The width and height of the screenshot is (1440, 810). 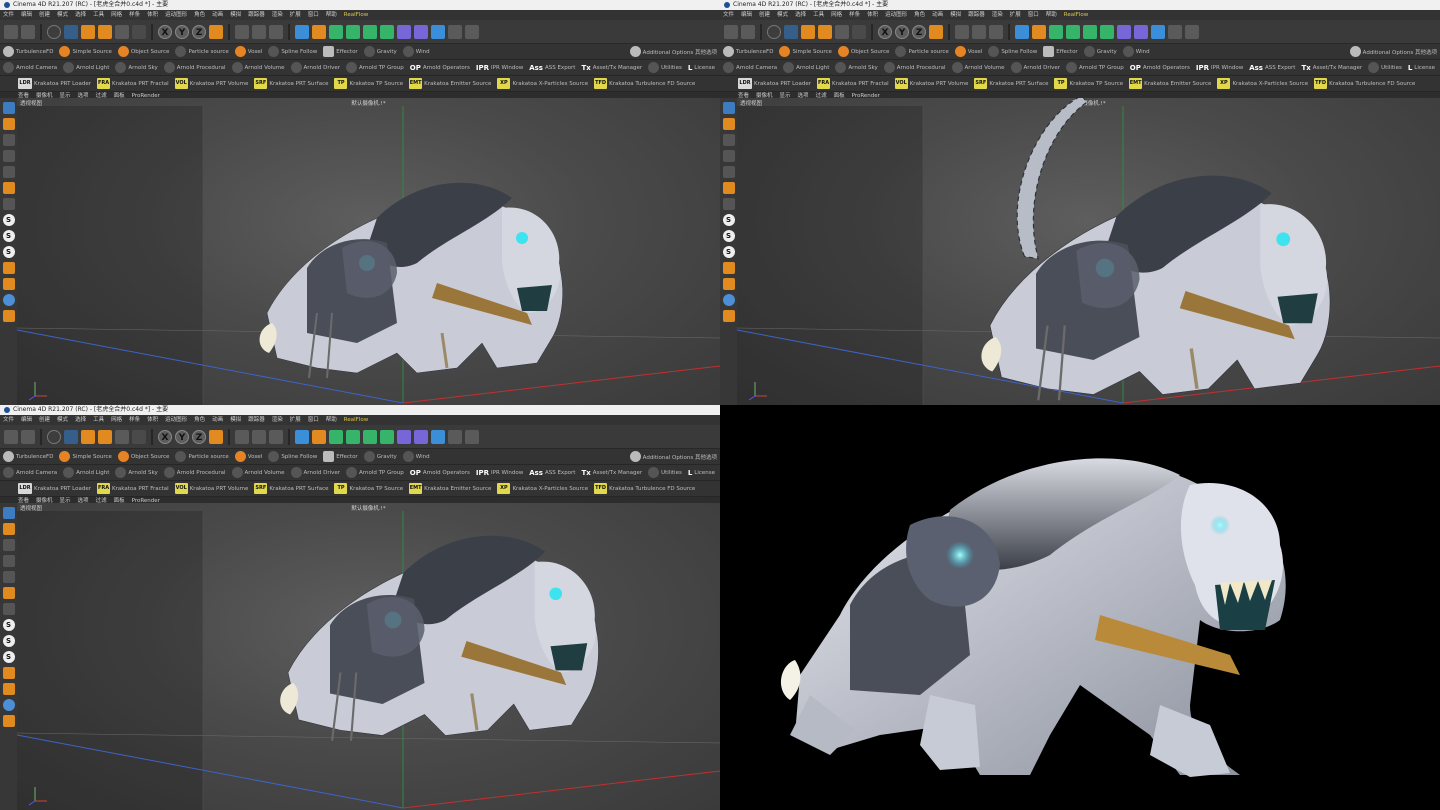 I want to click on add-tool-icon, so click(x=139, y=436).